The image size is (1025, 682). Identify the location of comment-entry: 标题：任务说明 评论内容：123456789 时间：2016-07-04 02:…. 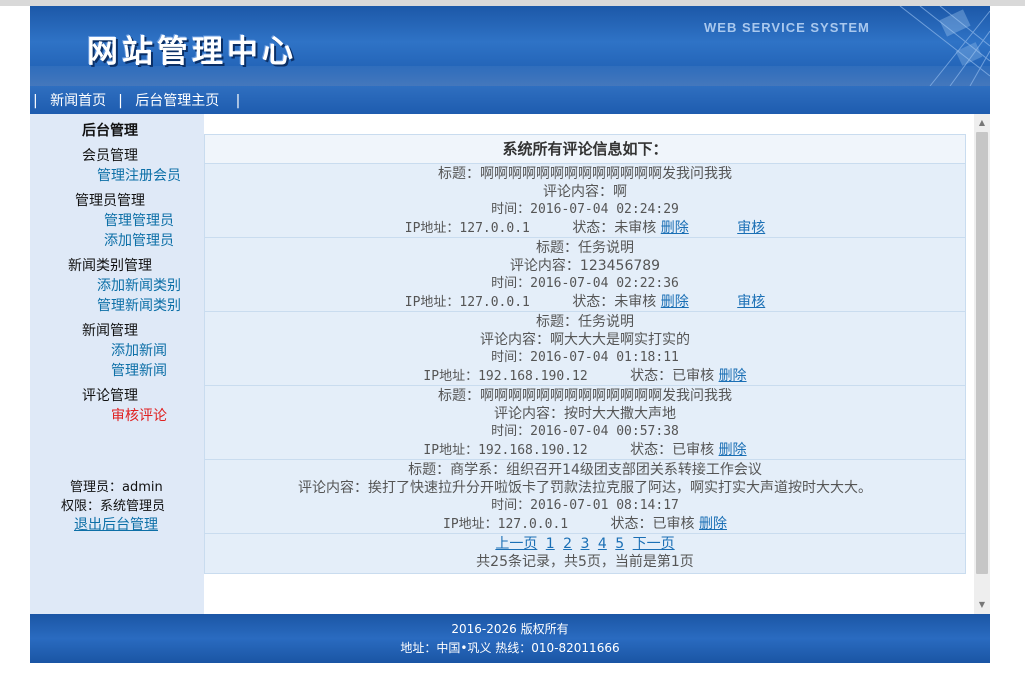
(585, 275).